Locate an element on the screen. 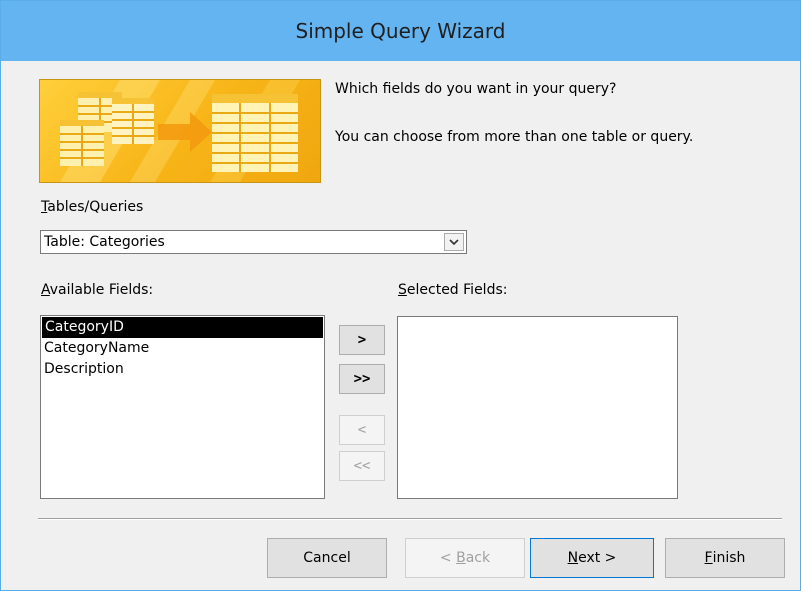 This screenshot has width=801, height=591. footer-divider is located at coordinates (410, 519).